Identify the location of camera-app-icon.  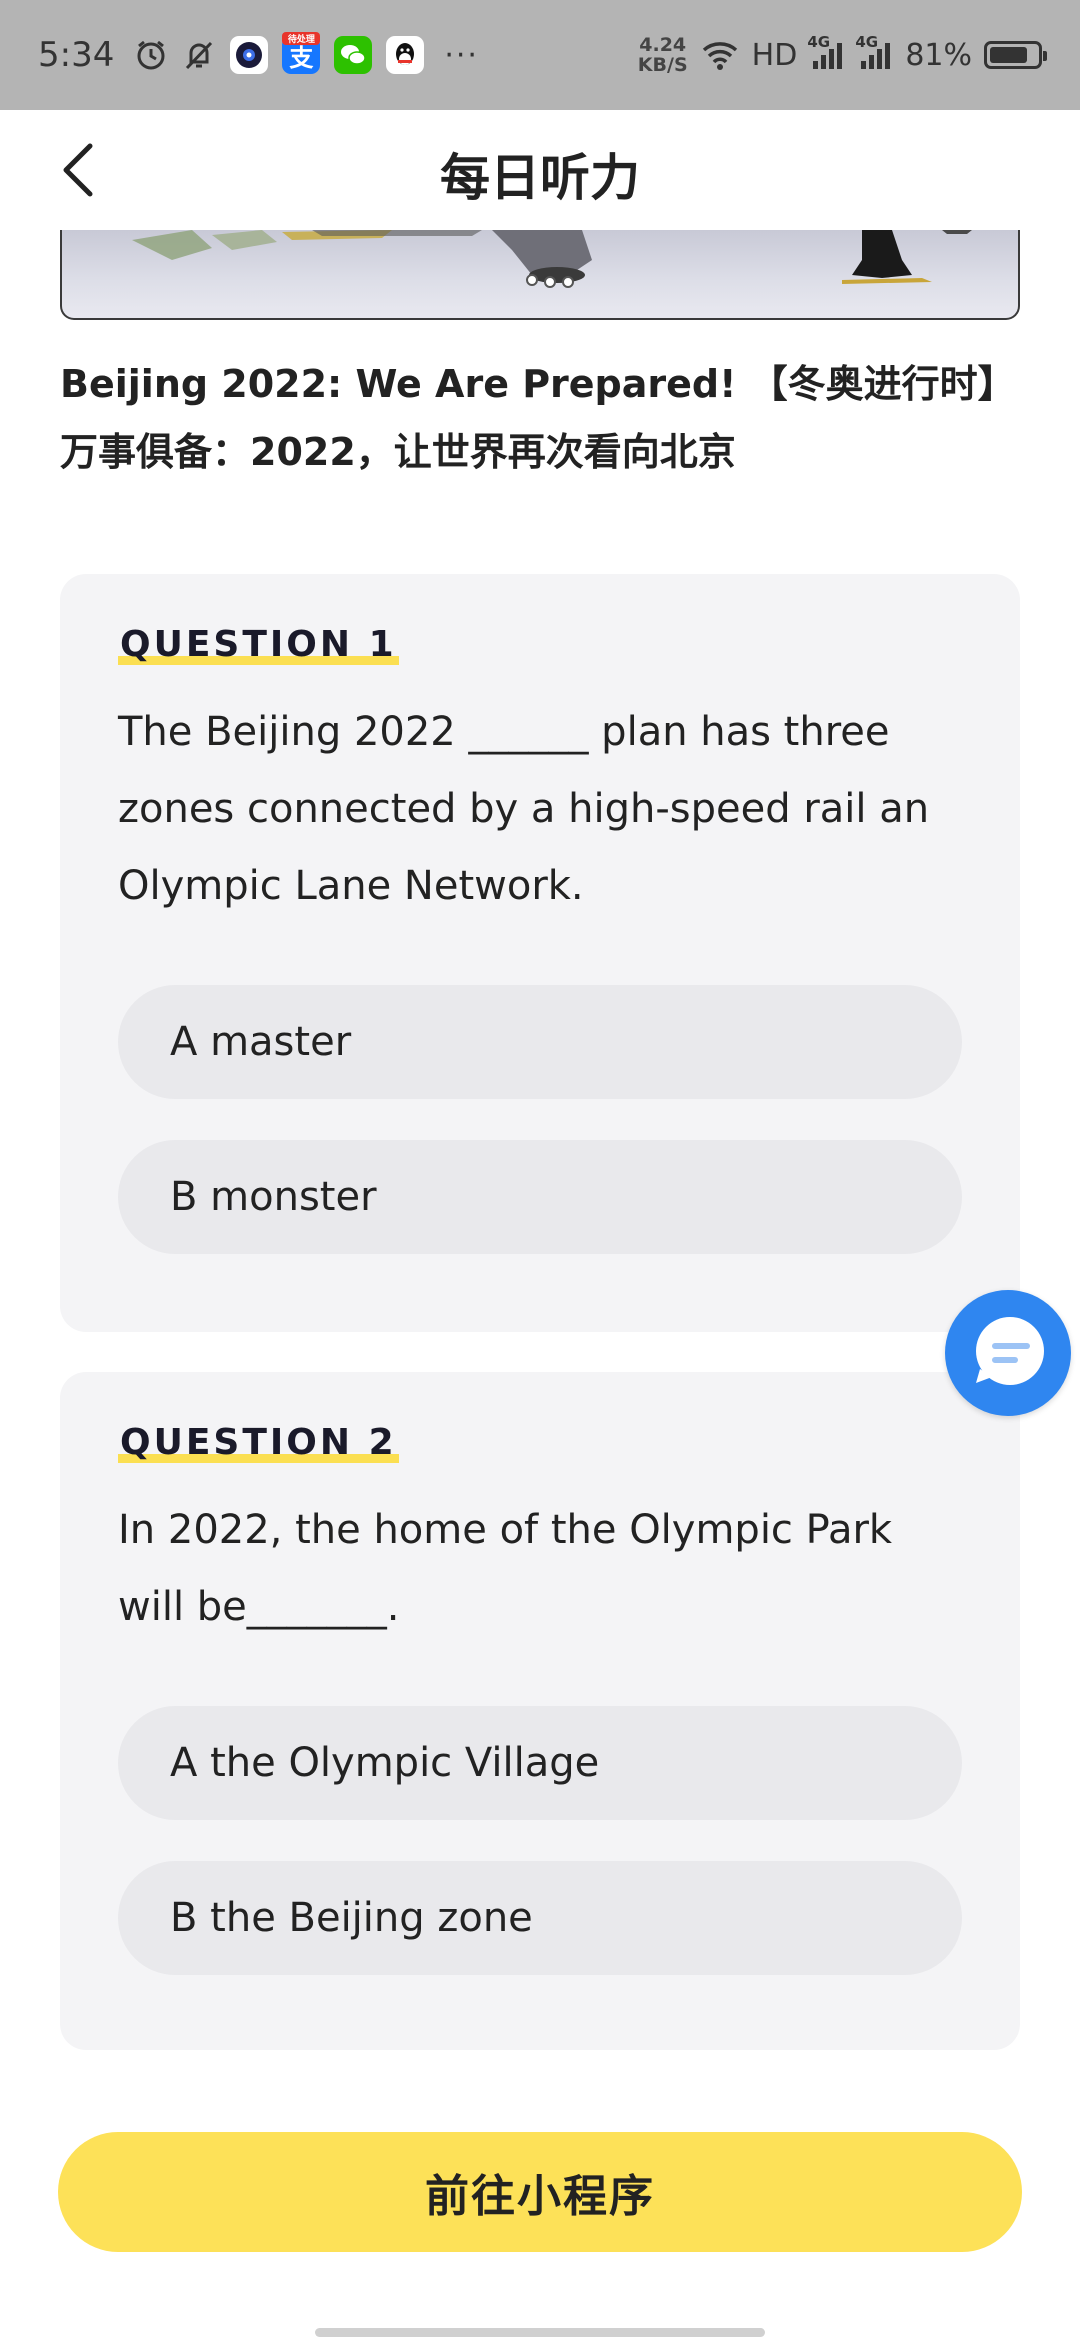
(249, 55).